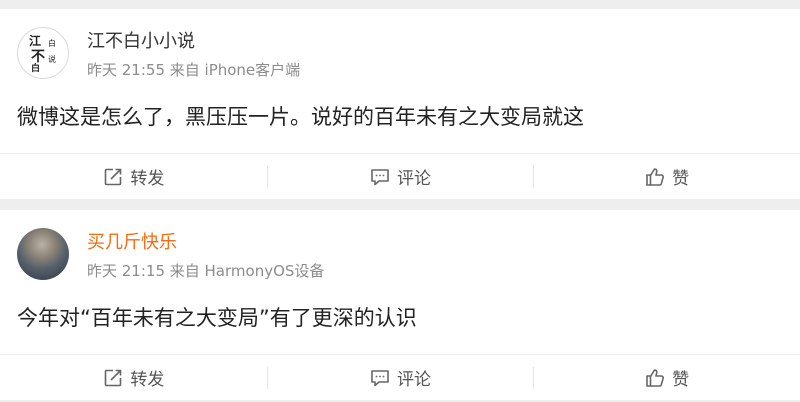 The height and width of the screenshot is (402, 800). I want to click on avatar-text: 说, so click(52, 59).